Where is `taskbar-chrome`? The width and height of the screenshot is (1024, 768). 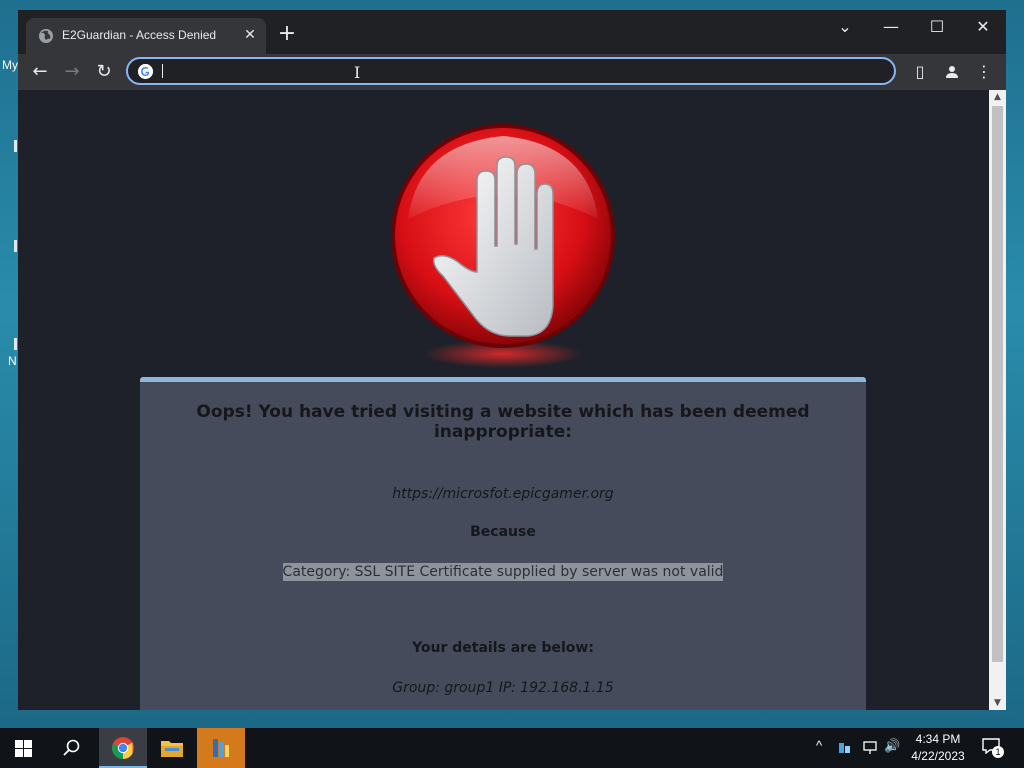
taskbar-chrome is located at coordinates (123, 748).